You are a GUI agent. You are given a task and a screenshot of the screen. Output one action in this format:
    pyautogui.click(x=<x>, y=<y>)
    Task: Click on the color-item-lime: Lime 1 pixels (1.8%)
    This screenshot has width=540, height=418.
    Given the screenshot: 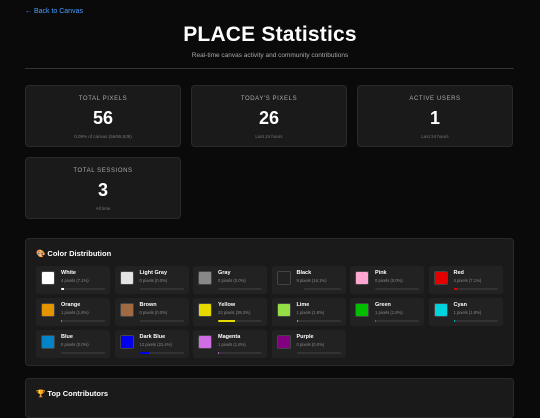 What is the action you would take?
    pyautogui.click(x=308, y=312)
    